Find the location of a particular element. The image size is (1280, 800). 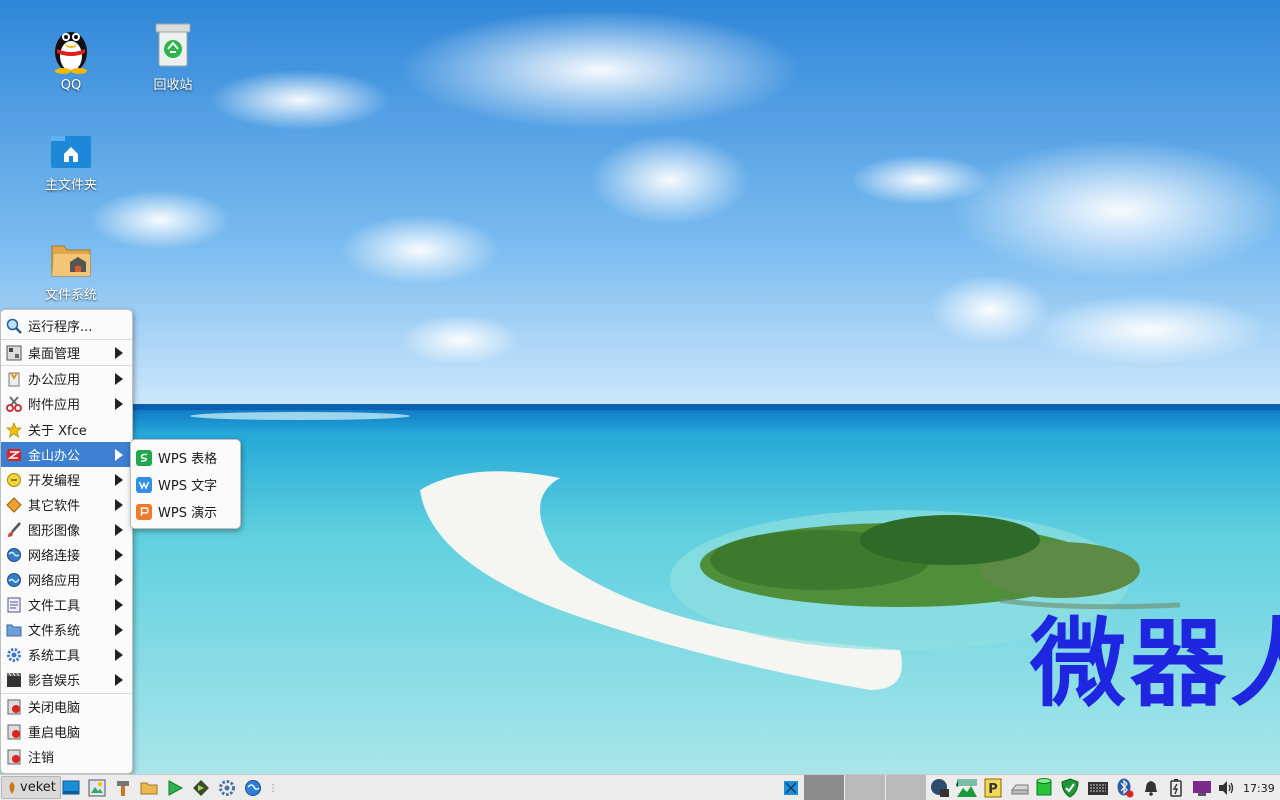

menu-item-reboot: 重启电脑 is located at coordinates (66, 731).